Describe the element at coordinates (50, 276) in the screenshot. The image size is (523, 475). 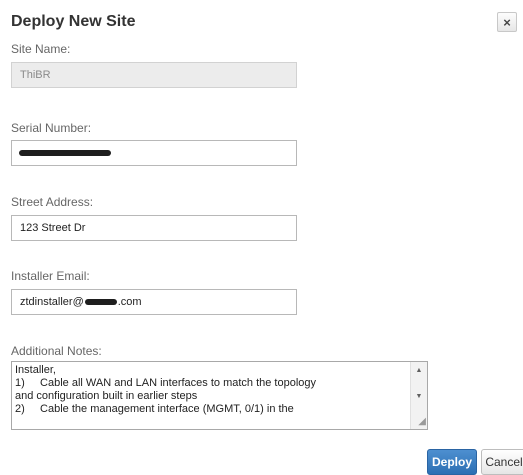
I see `installer-email-label: Installer Email:` at that location.